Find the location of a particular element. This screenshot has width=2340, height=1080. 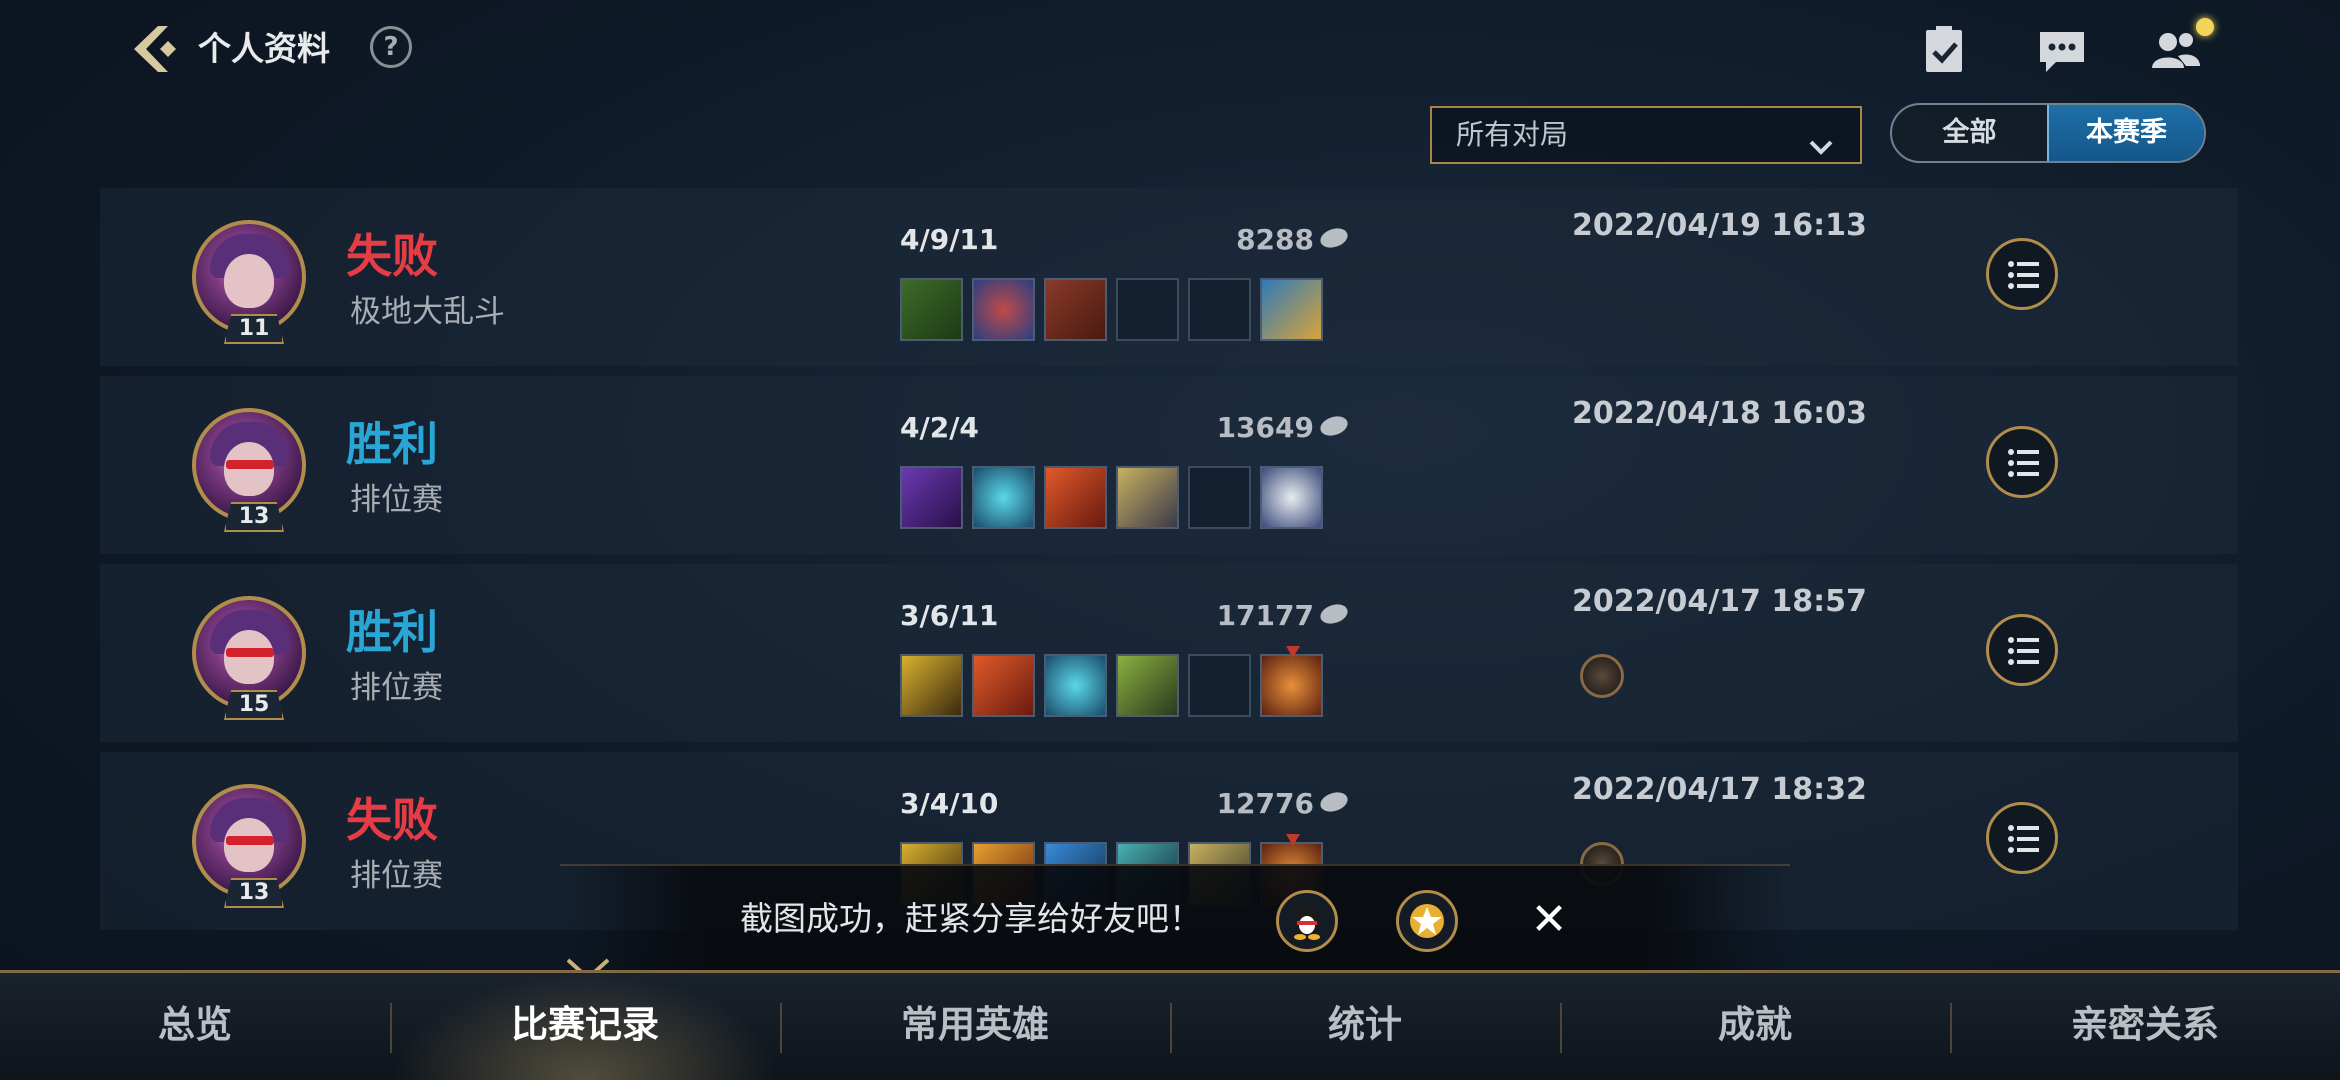

close-icon: ✕ is located at coordinates (1549, 921).